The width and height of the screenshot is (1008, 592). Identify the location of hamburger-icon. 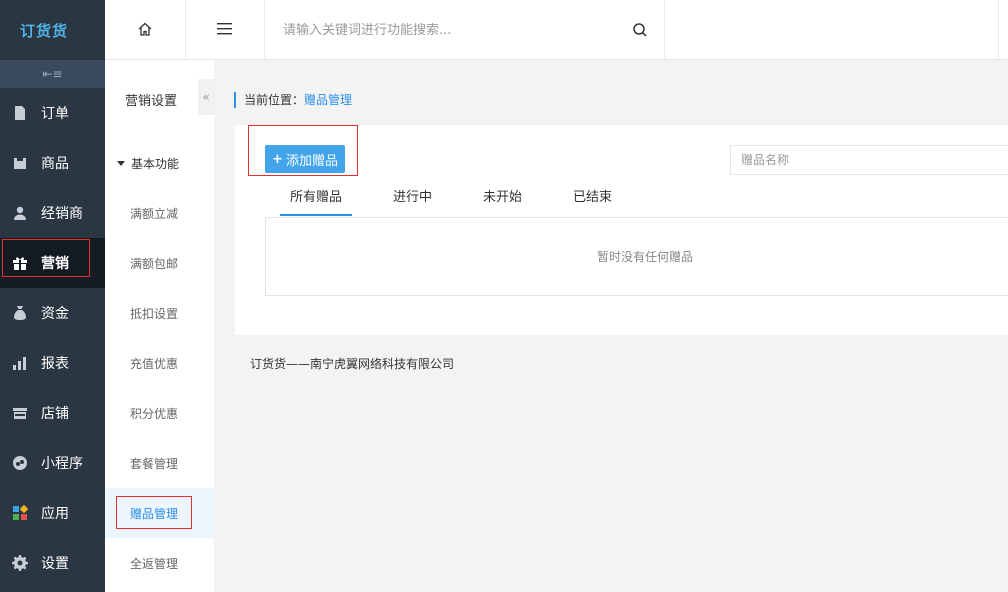
(225, 30).